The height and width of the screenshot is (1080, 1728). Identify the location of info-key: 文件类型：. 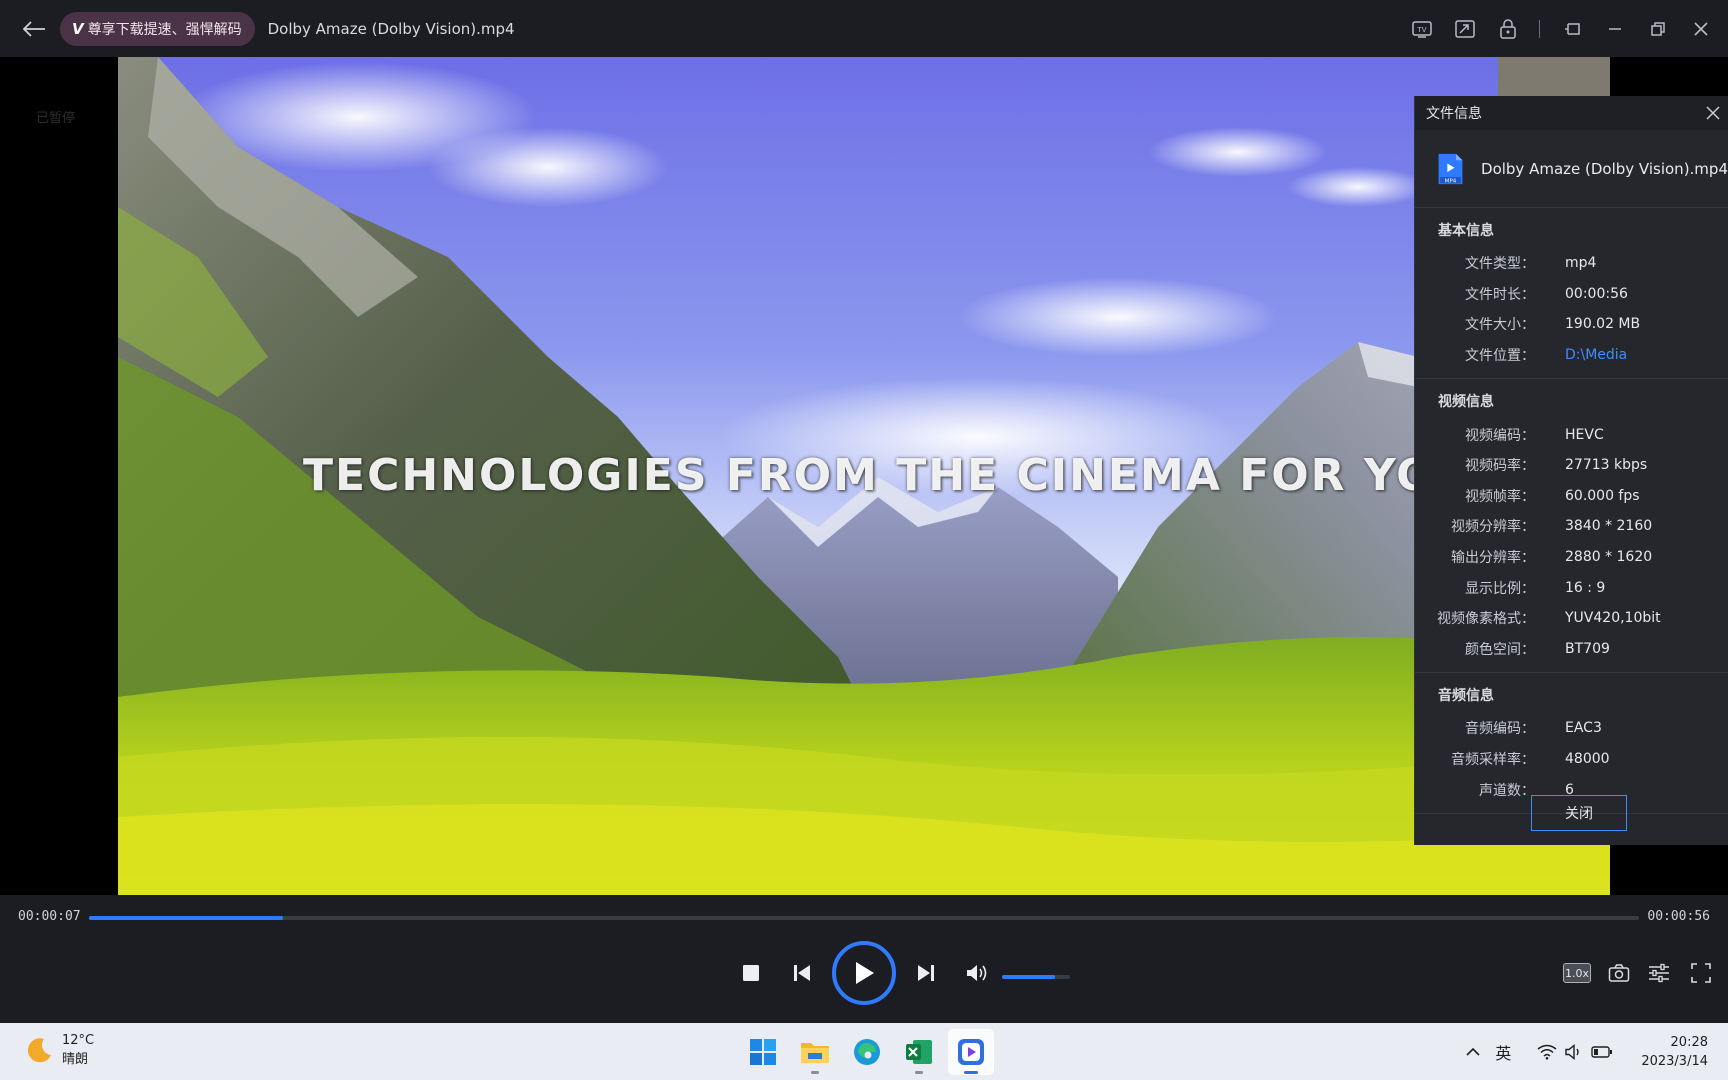
(1500, 264).